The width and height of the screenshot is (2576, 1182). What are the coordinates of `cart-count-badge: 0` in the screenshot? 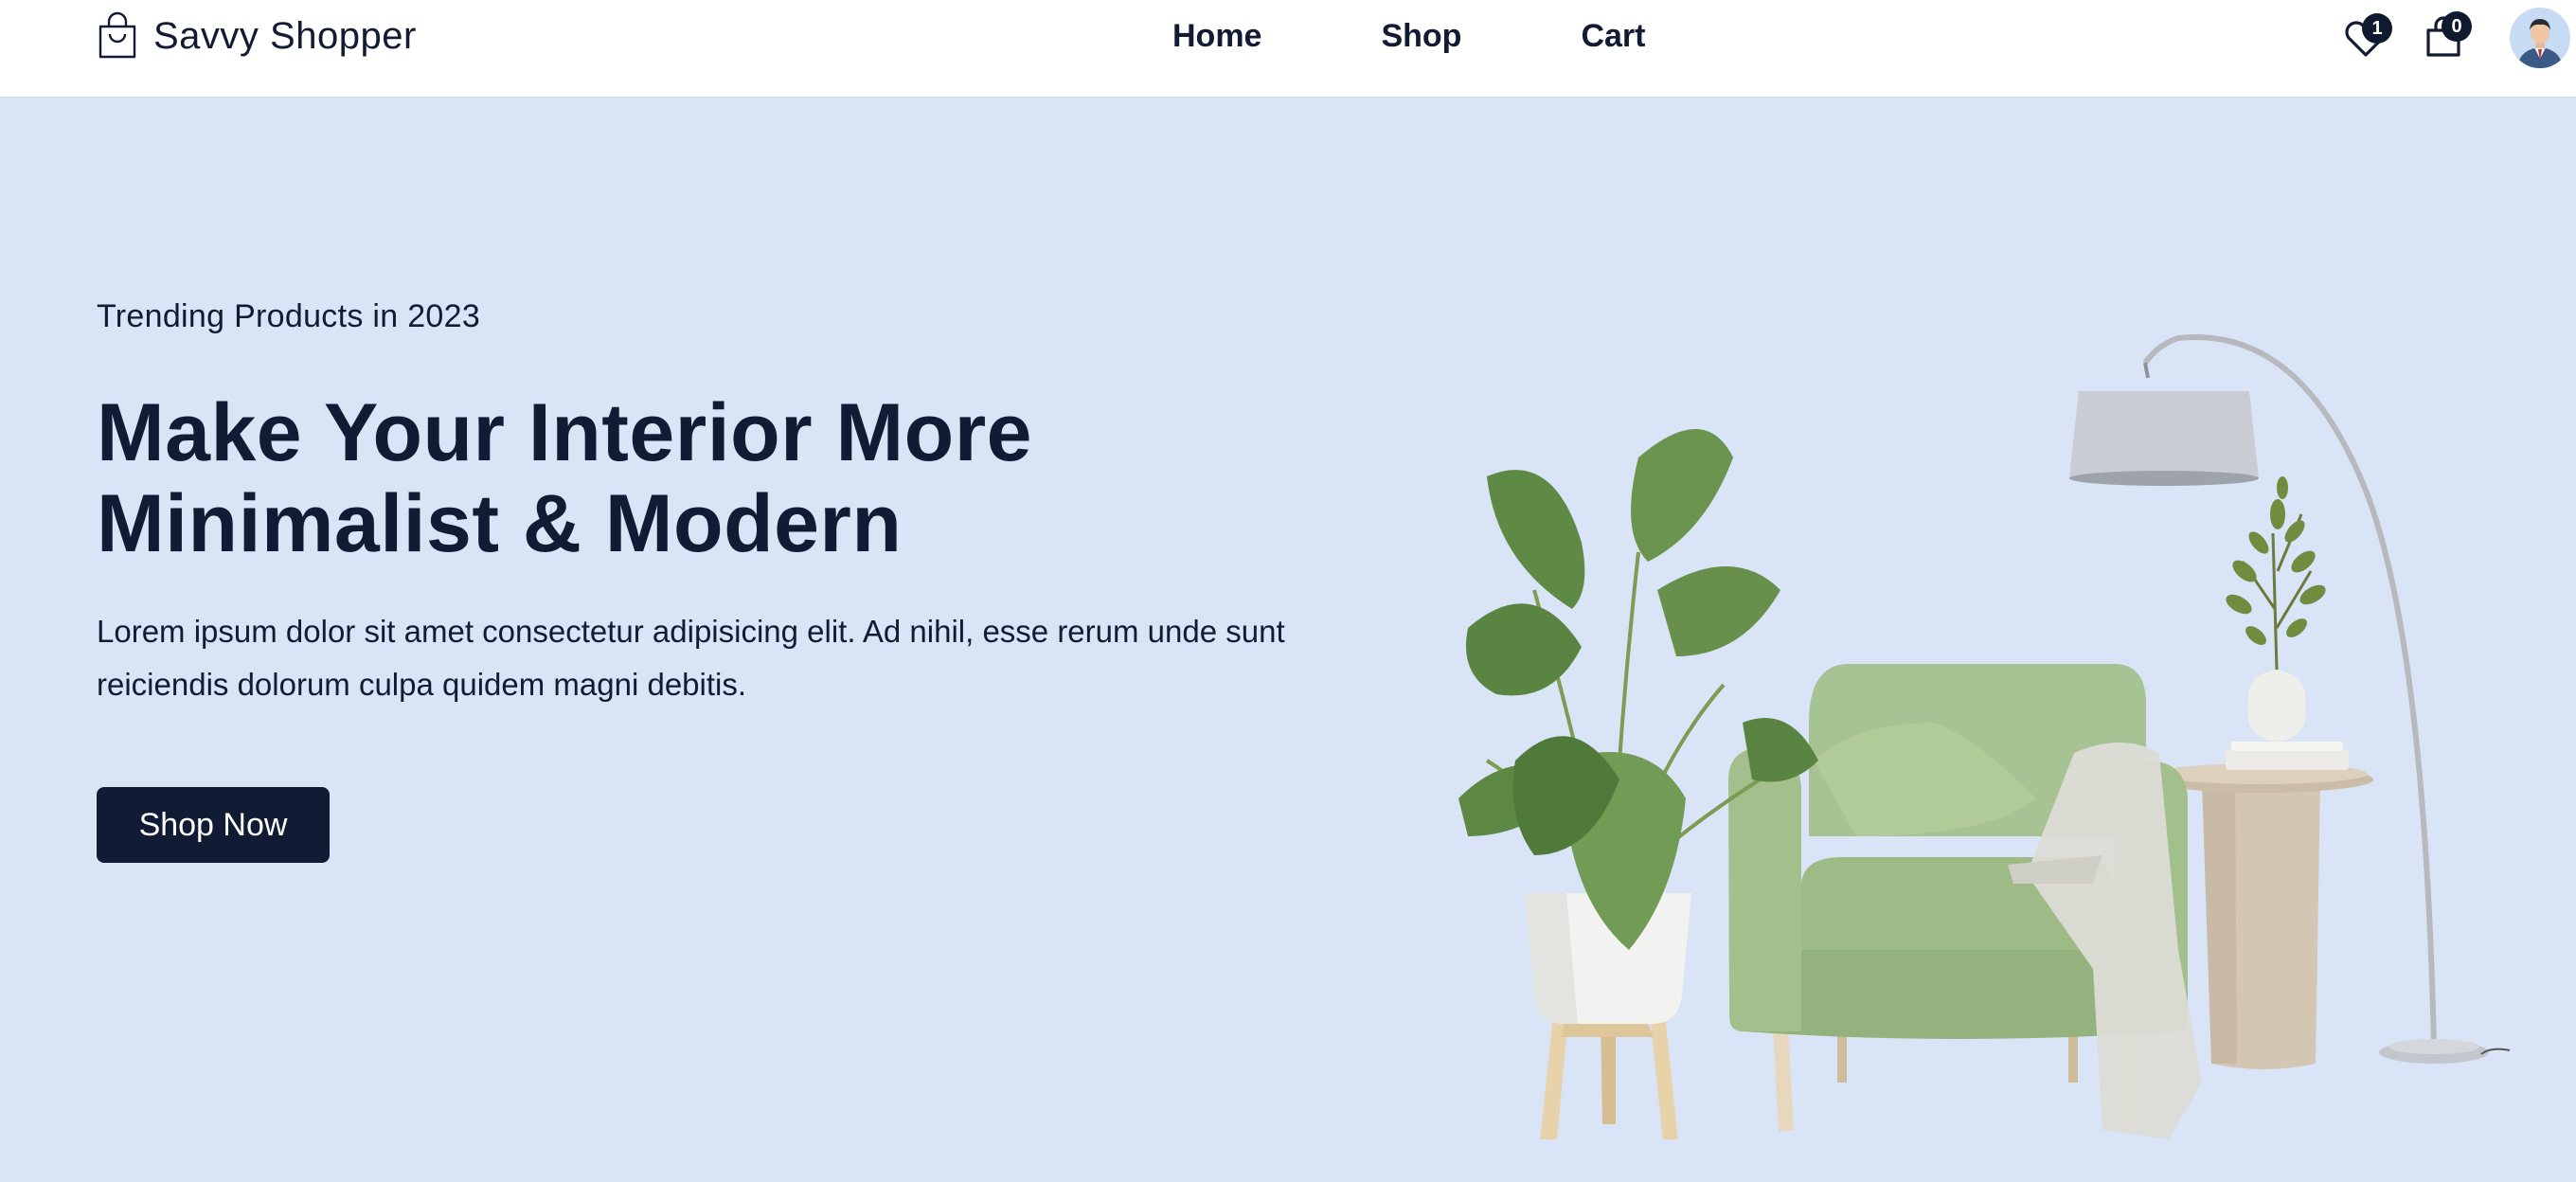 It's located at (2457, 27).